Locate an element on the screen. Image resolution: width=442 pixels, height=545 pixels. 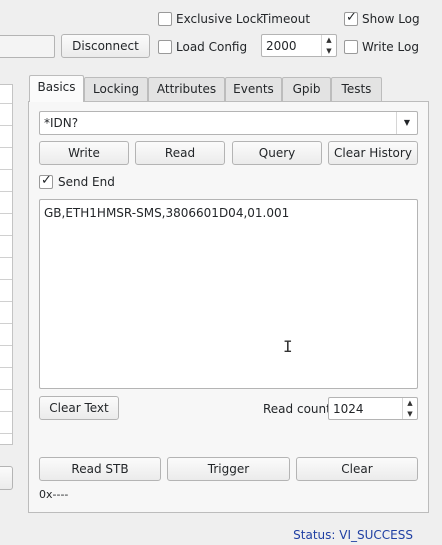
timeout-value: 2000 is located at coordinates (281, 46).